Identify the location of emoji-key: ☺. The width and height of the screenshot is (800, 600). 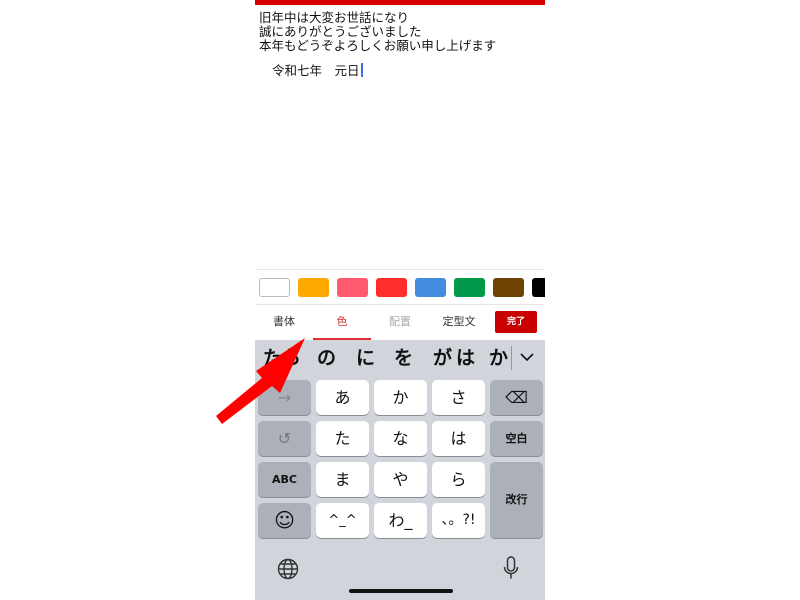
(284, 520).